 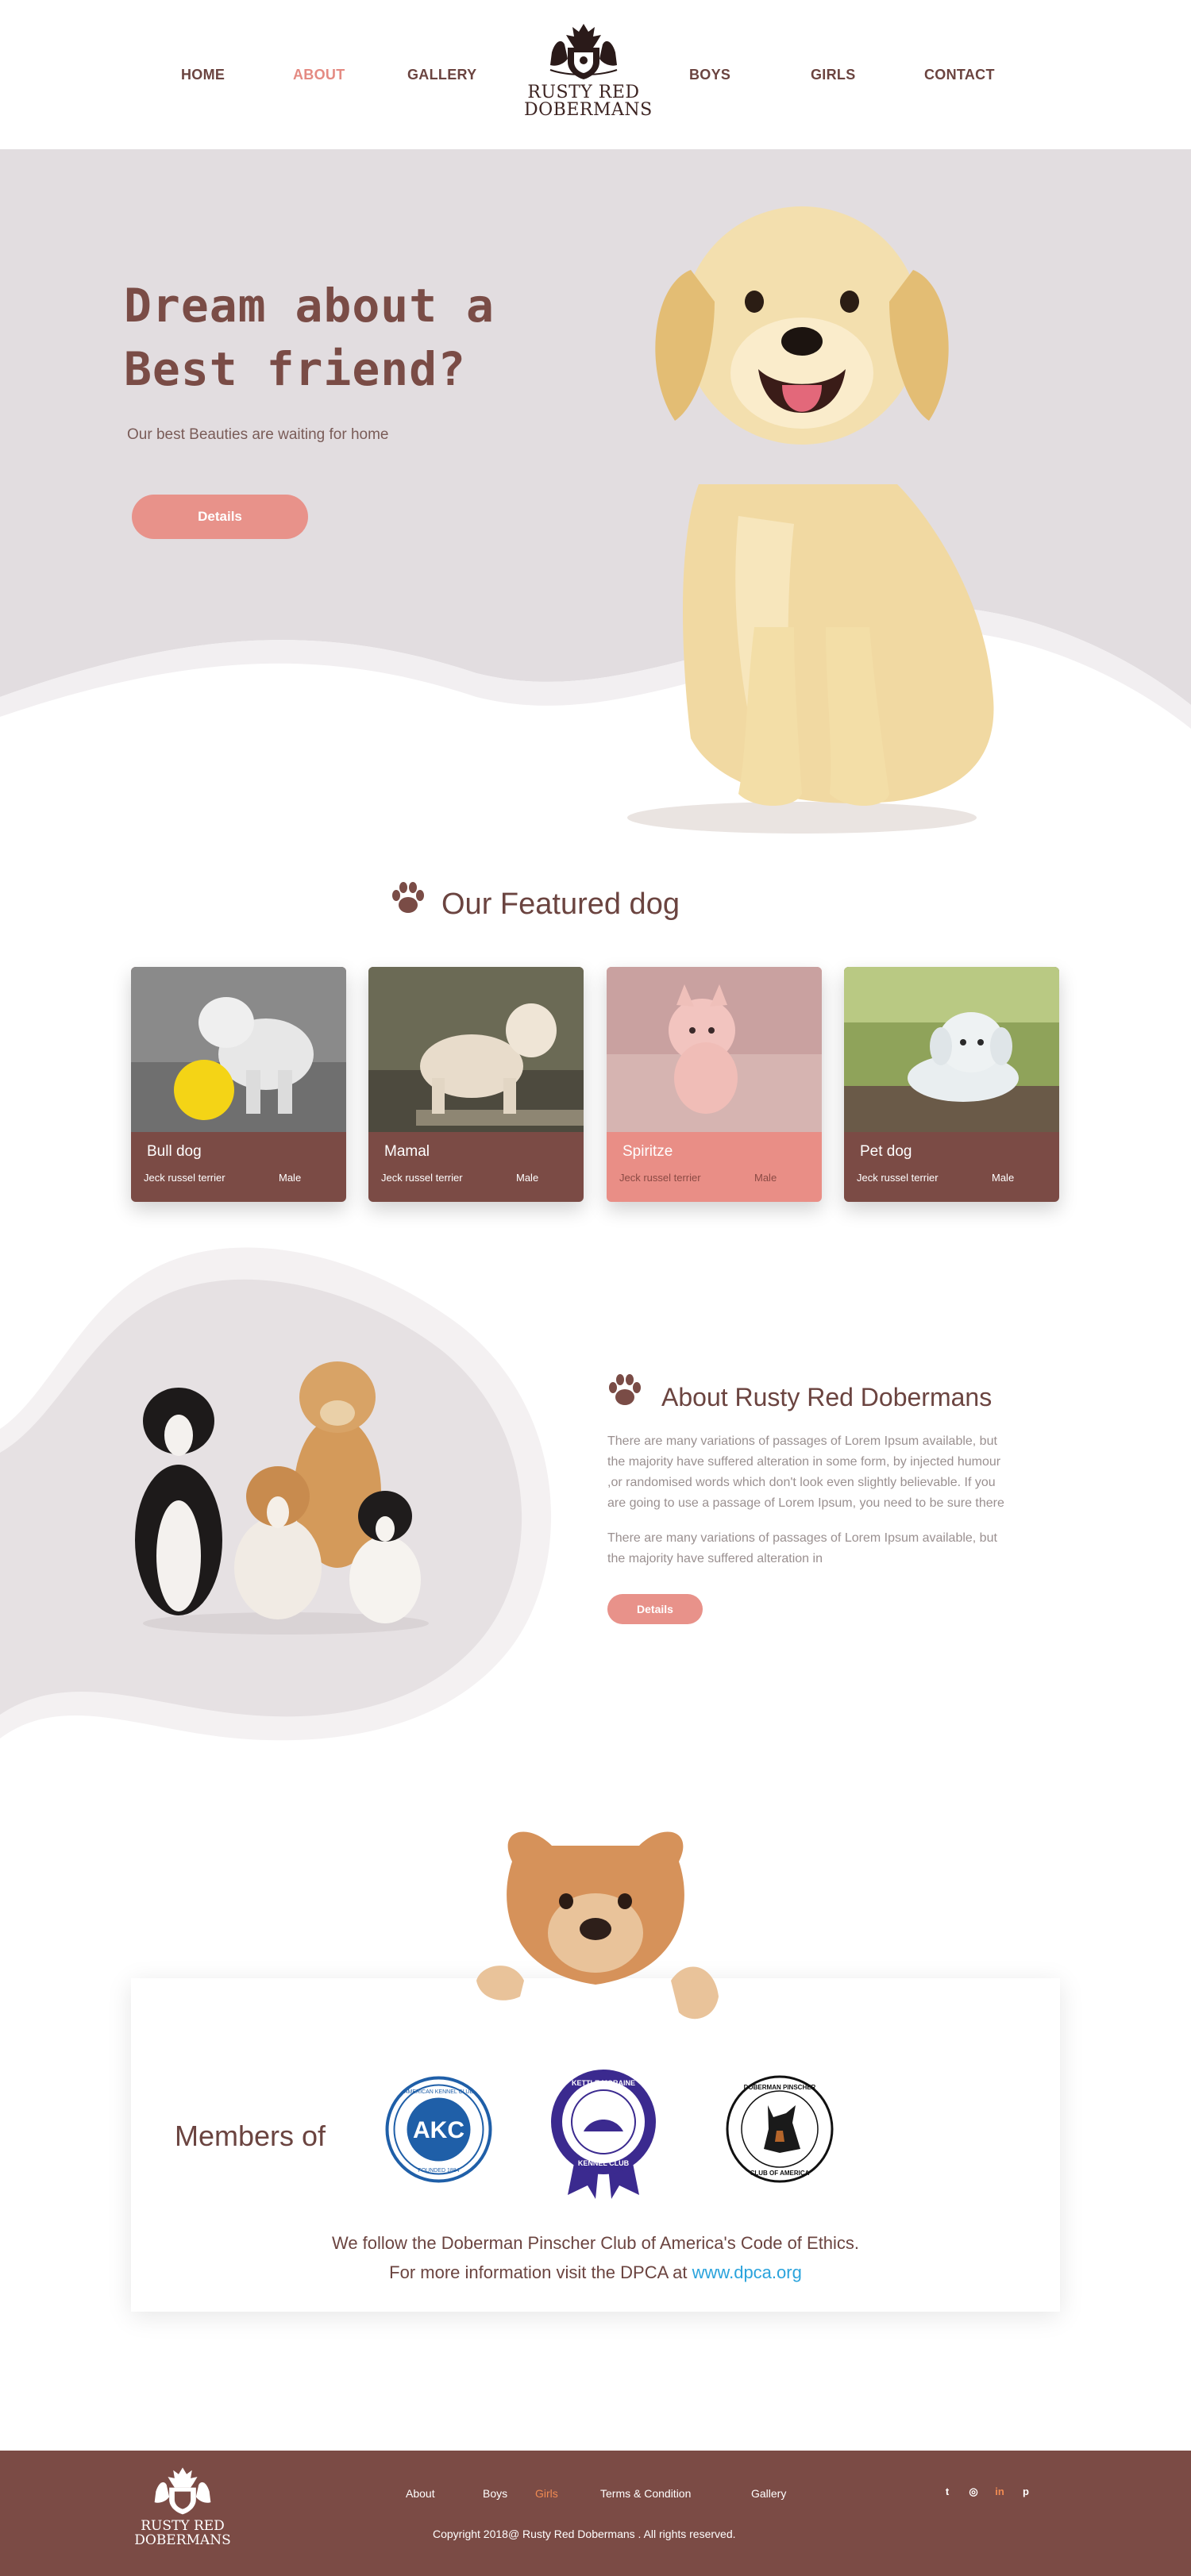 What do you see at coordinates (947, 2492) in the screenshot?
I see `twitter-icon: t` at bounding box center [947, 2492].